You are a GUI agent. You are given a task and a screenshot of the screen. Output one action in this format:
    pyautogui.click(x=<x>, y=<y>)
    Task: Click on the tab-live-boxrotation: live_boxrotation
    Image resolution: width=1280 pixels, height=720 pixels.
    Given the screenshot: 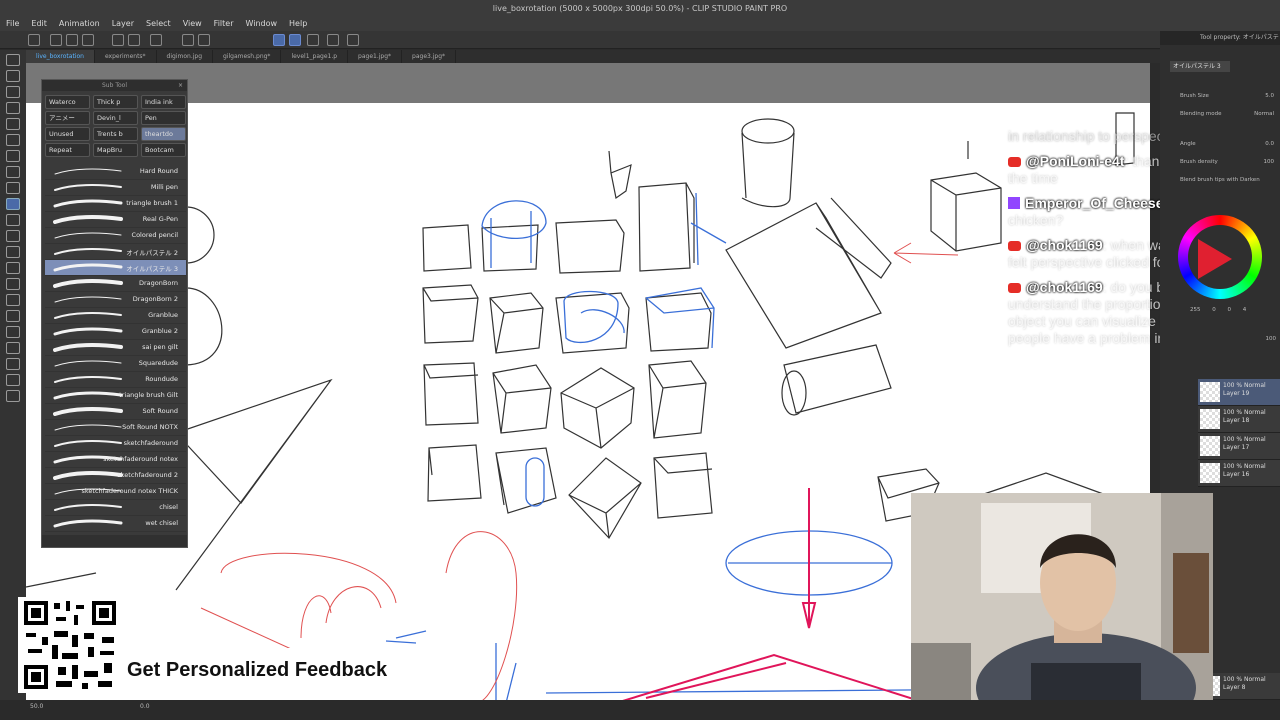 What is the action you would take?
    pyautogui.click(x=60, y=56)
    